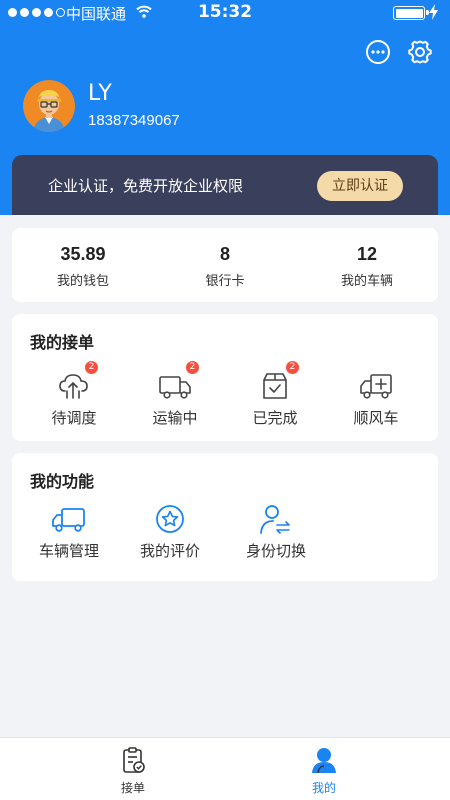 The width and height of the screenshot is (450, 800). What do you see at coordinates (225, 768) in the screenshot?
I see `bottom-tab-bar: 接单 我的` at bounding box center [225, 768].